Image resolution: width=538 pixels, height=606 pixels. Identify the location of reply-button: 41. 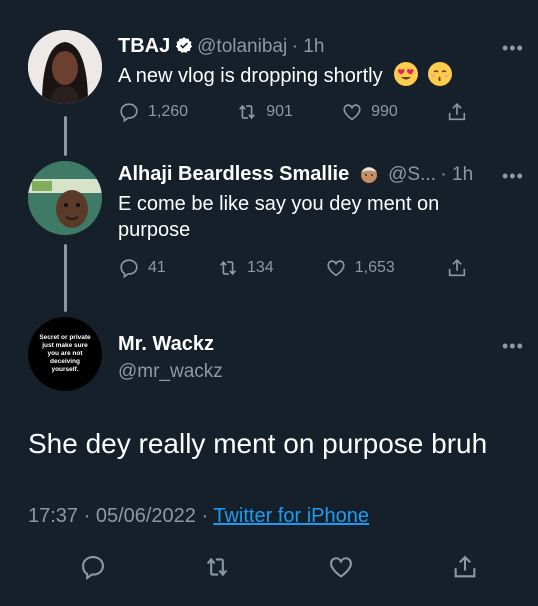
(142, 268).